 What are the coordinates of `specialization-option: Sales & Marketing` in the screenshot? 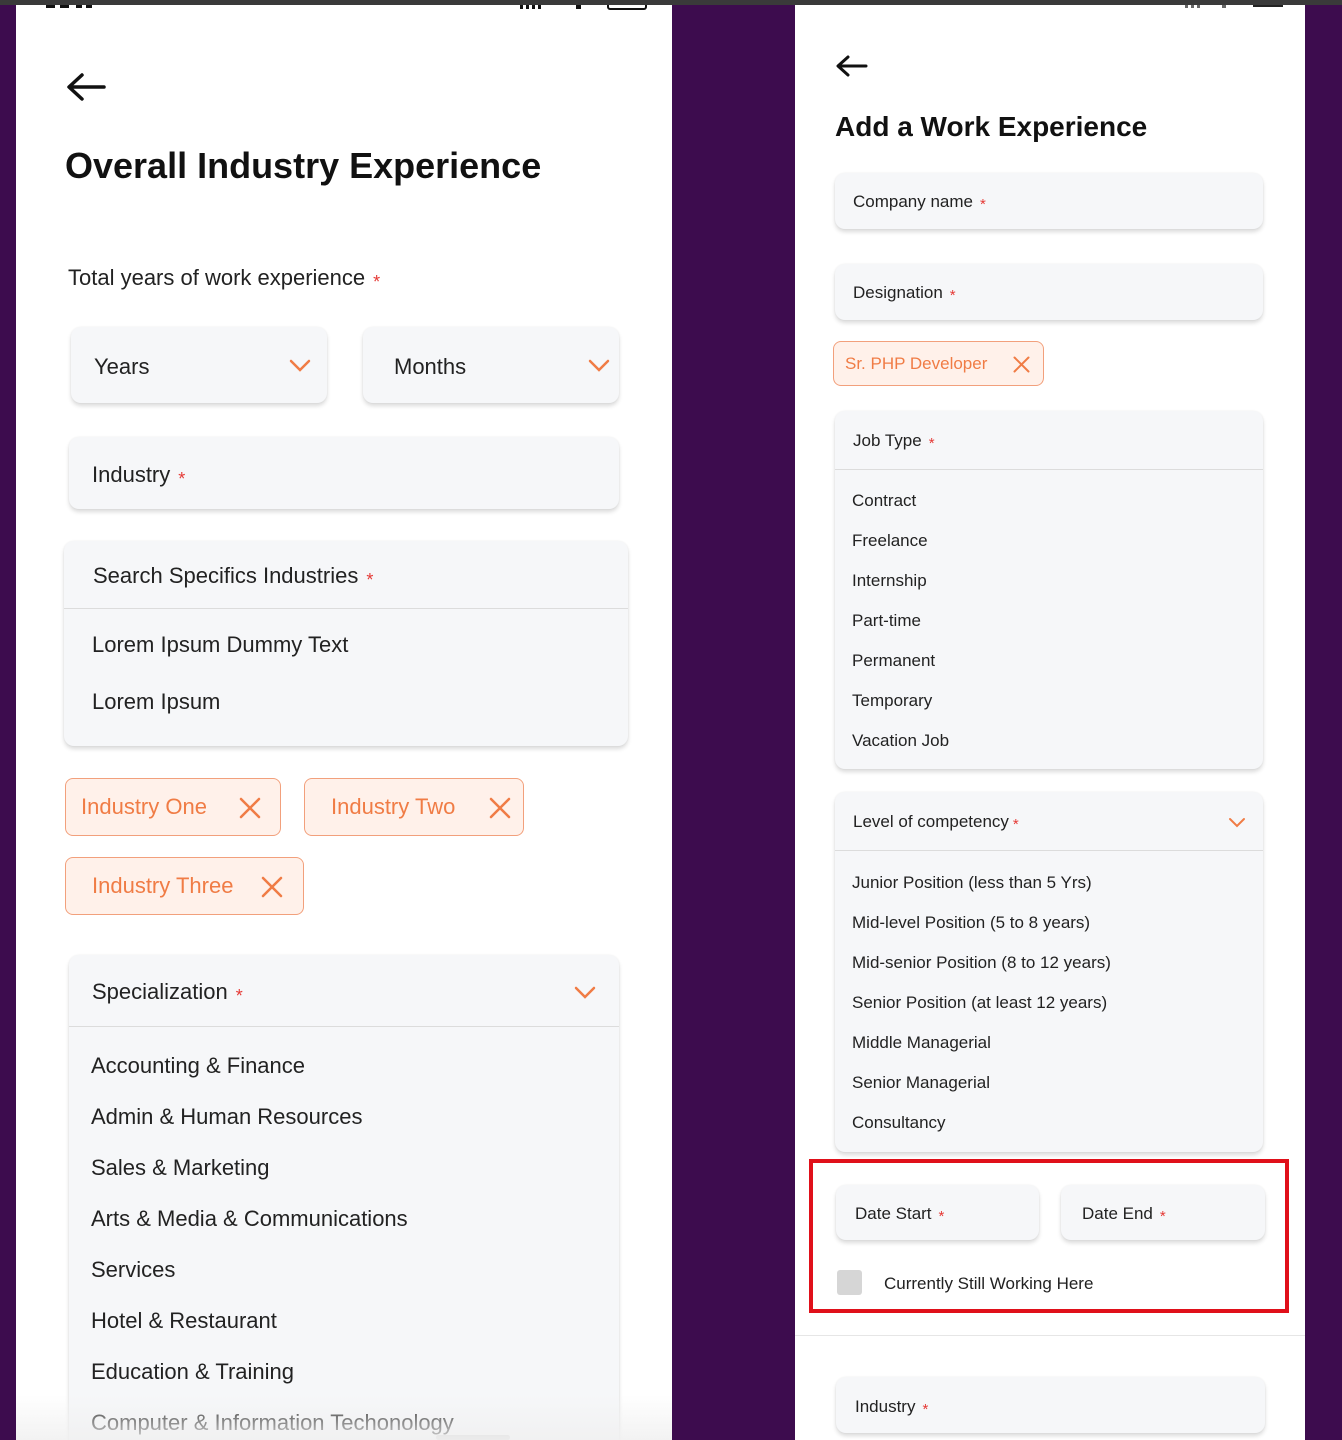 It's located at (180, 1168).